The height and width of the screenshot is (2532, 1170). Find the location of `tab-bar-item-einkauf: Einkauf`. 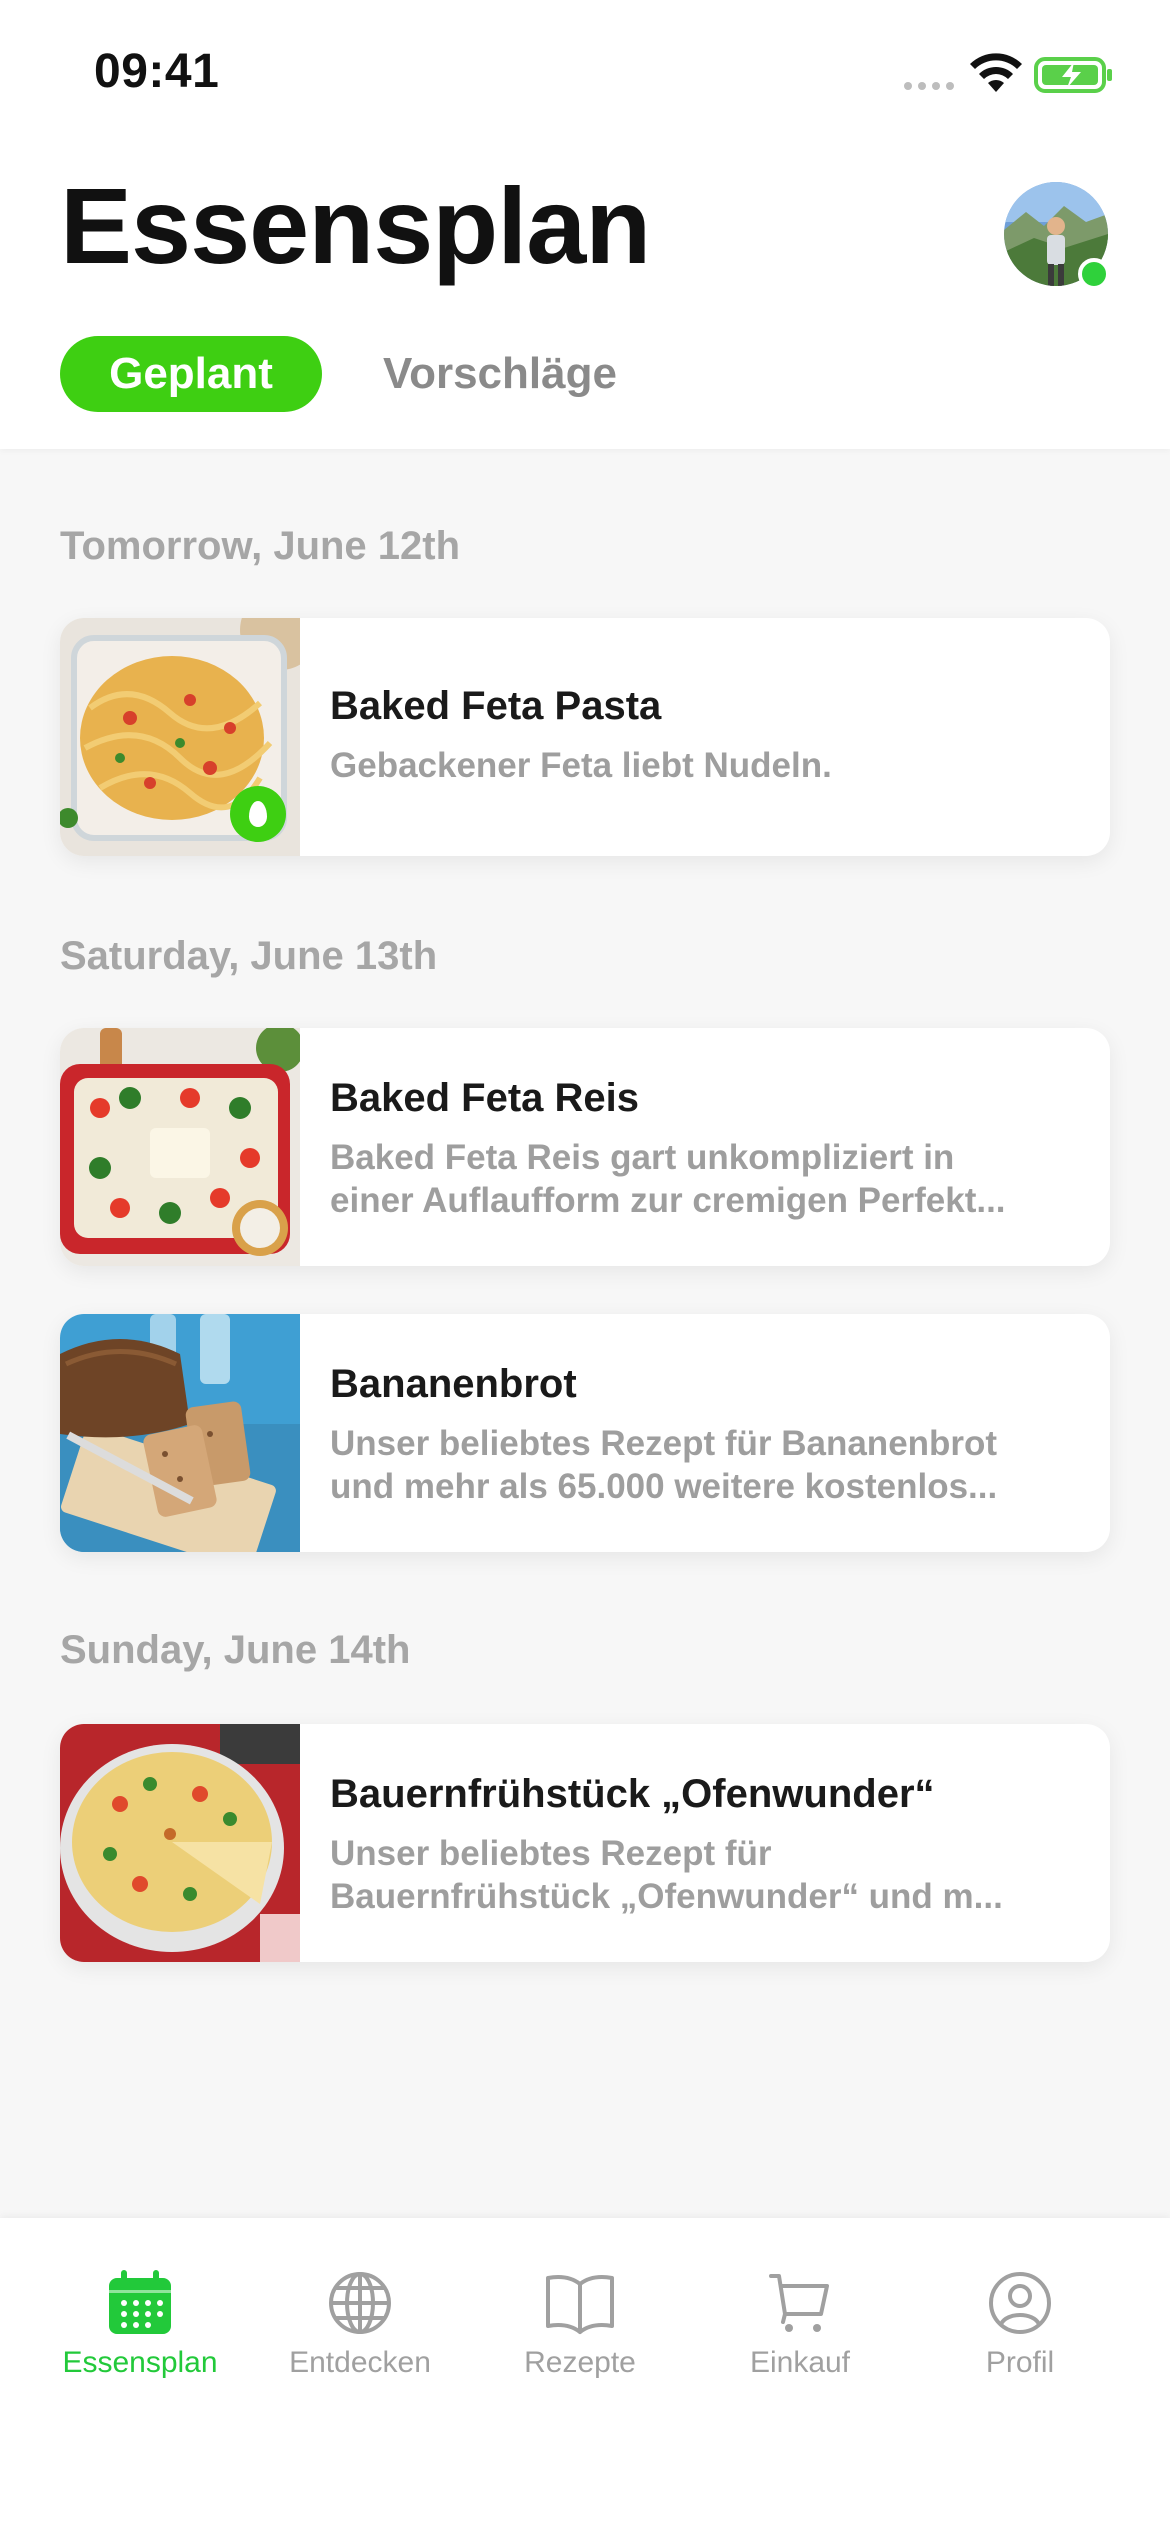

tab-bar-item-einkauf: Einkauf is located at coordinates (800, 2325).